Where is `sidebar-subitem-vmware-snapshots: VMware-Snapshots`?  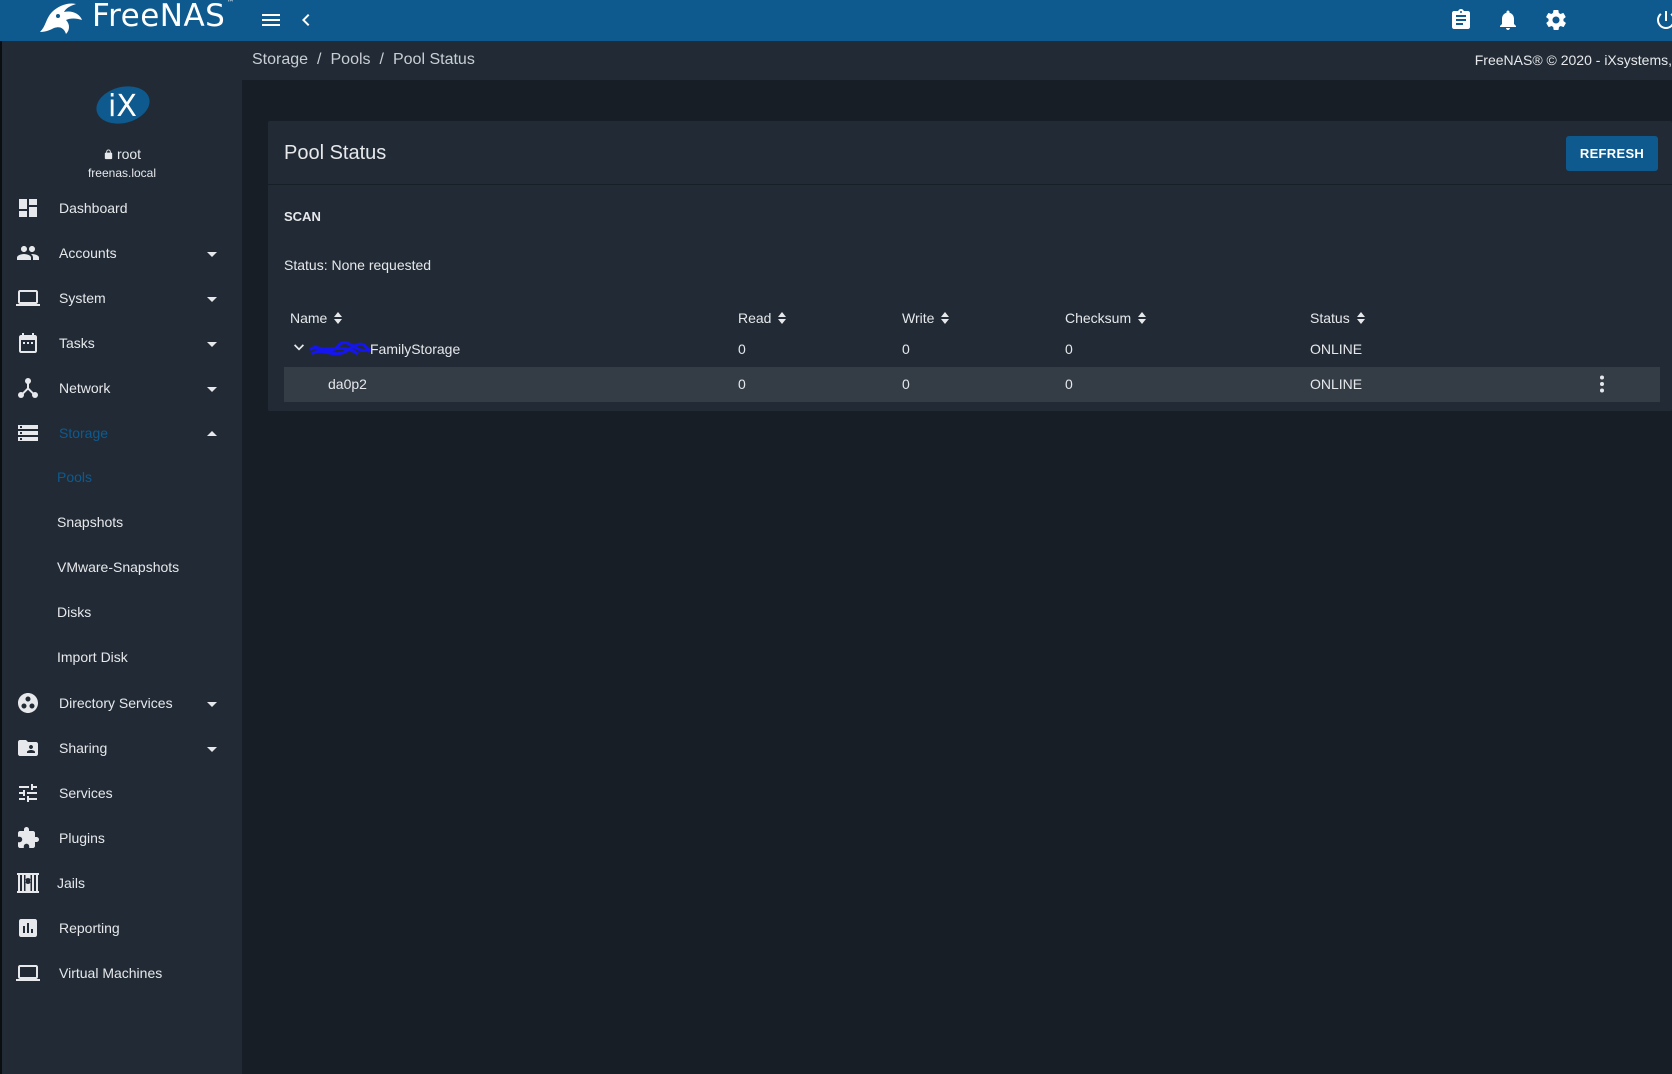 sidebar-subitem-vmware-snapshots: VMware-Snapshots is located at coordinates (122, 567).